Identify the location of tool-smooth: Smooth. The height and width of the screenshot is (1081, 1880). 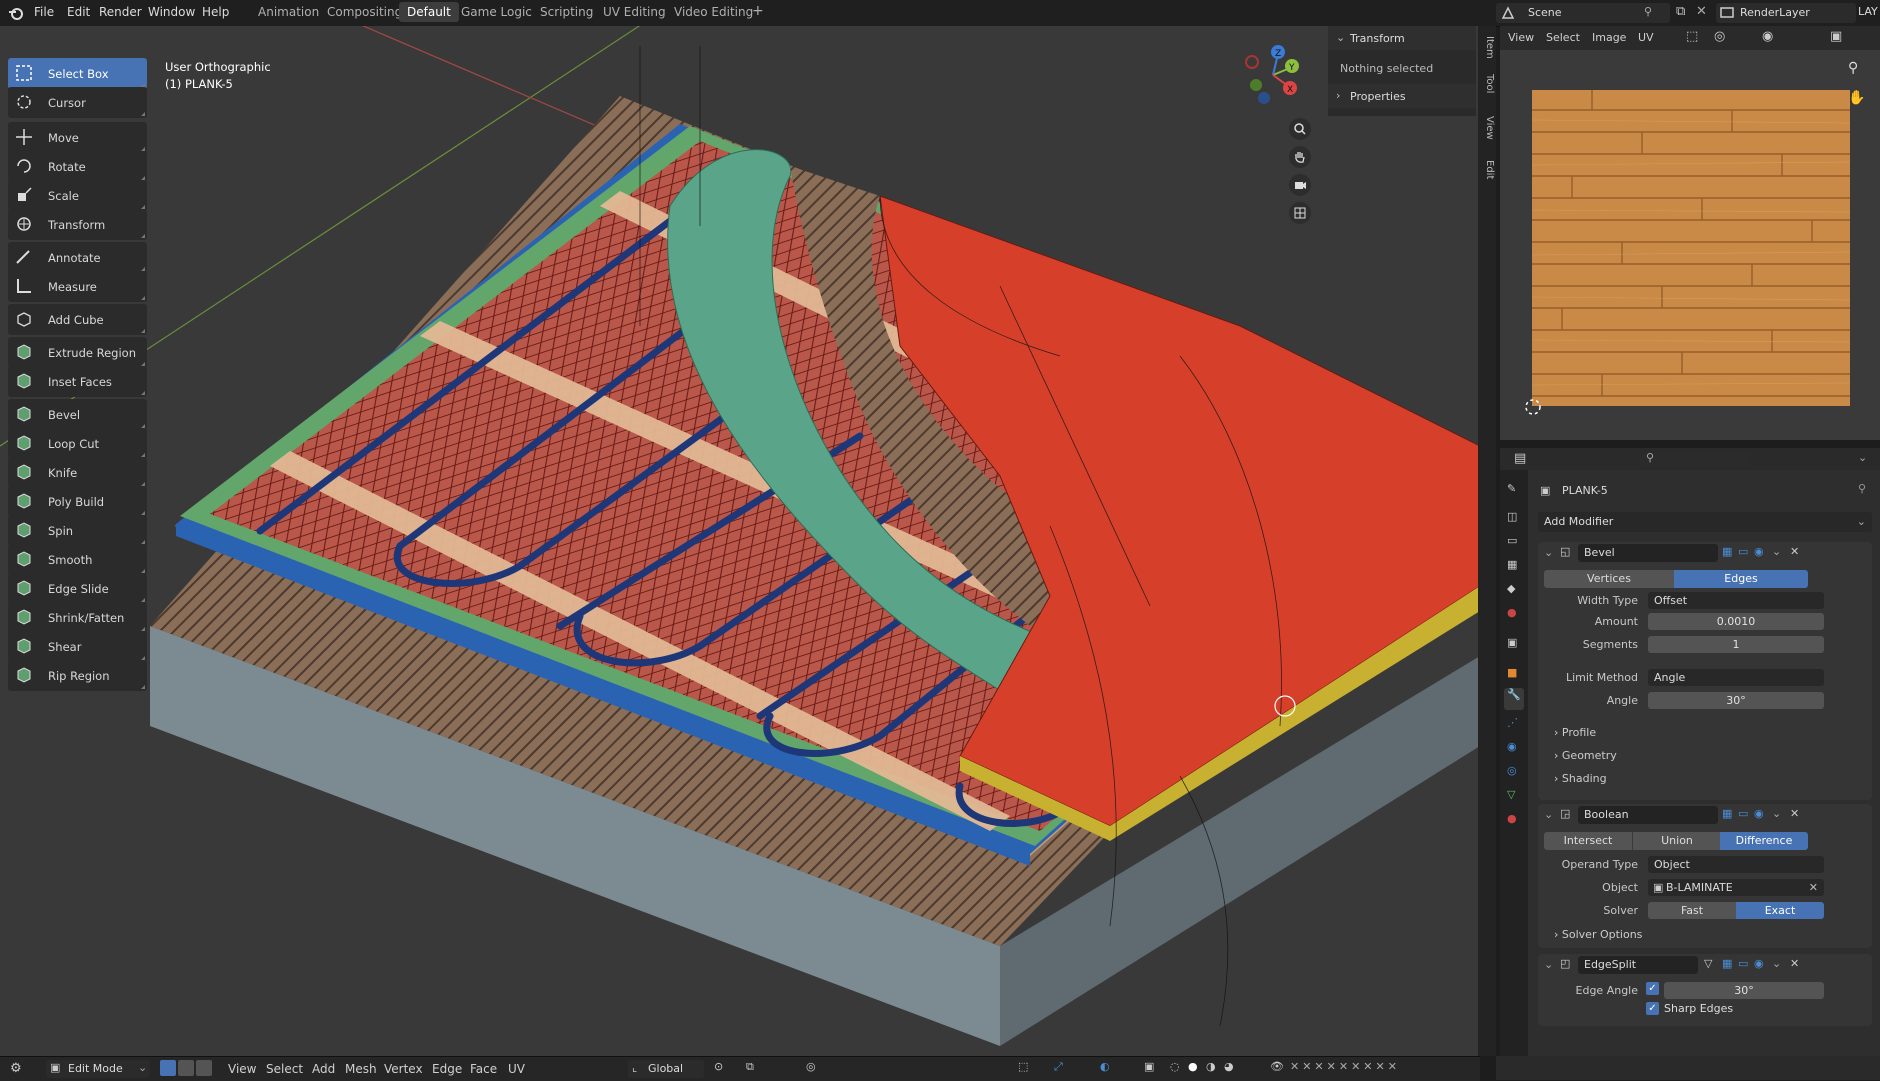
(77, 559).